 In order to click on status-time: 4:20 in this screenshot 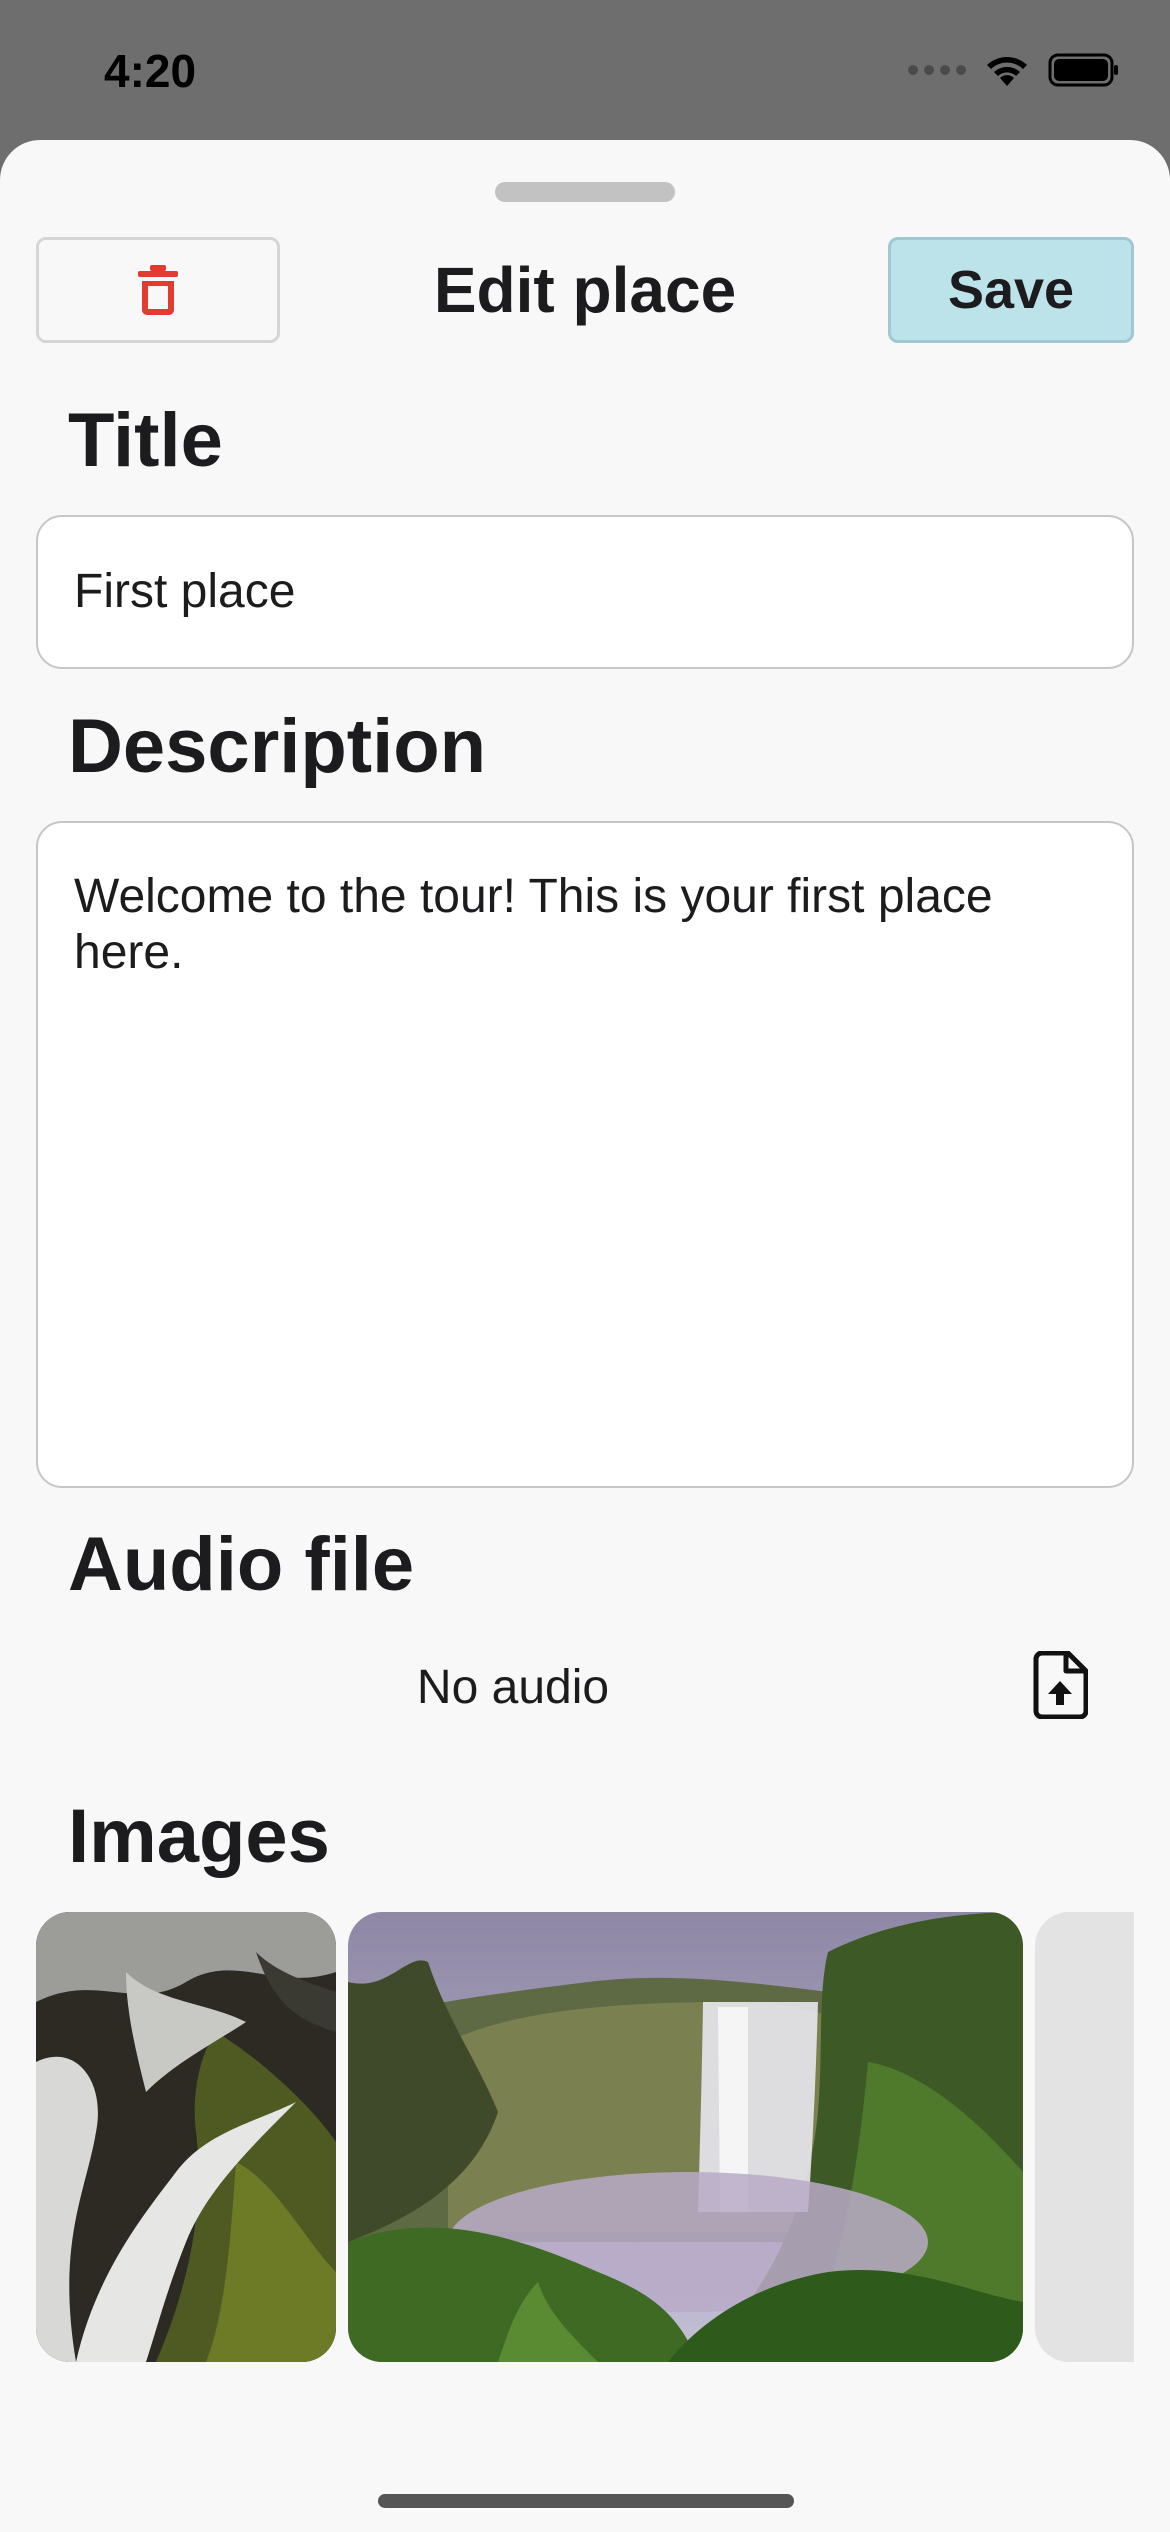, I will do `click(150, 71)`.